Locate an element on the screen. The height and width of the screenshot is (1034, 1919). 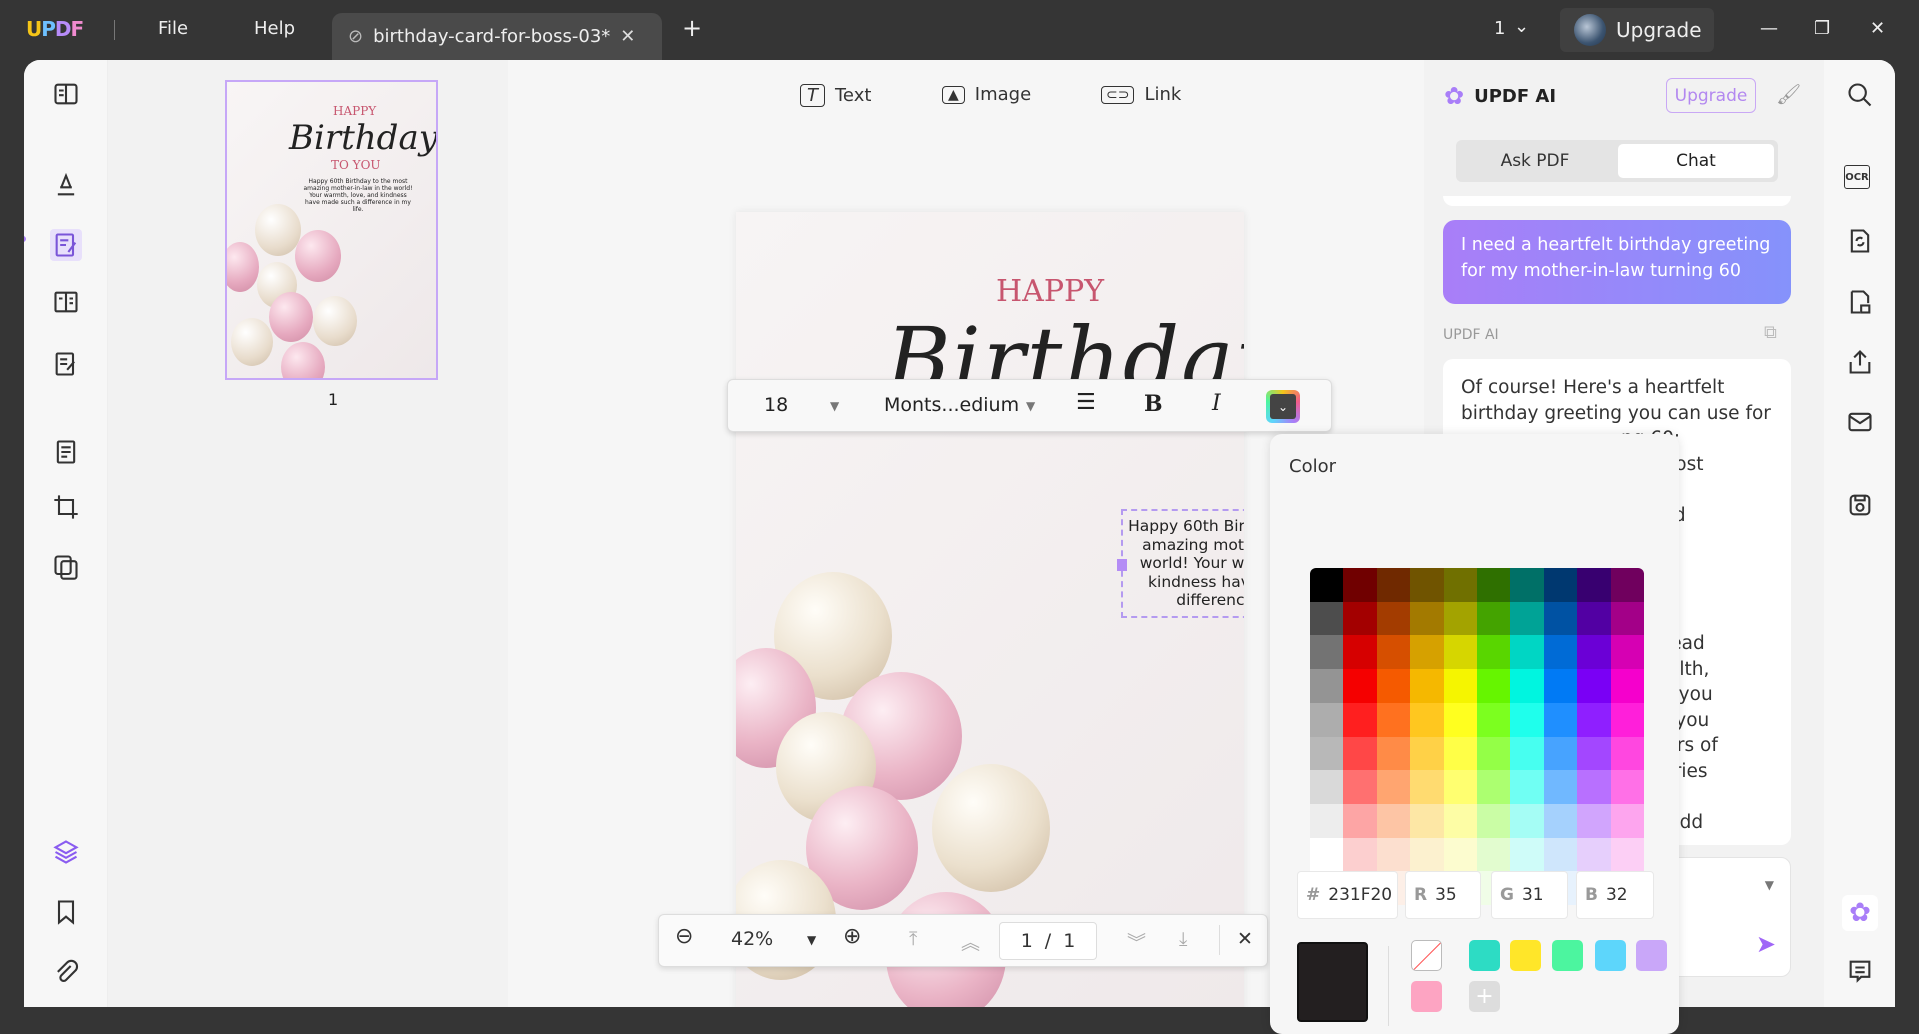
page-happy-heading: HAPPY is located at coordinates (1050, 291).